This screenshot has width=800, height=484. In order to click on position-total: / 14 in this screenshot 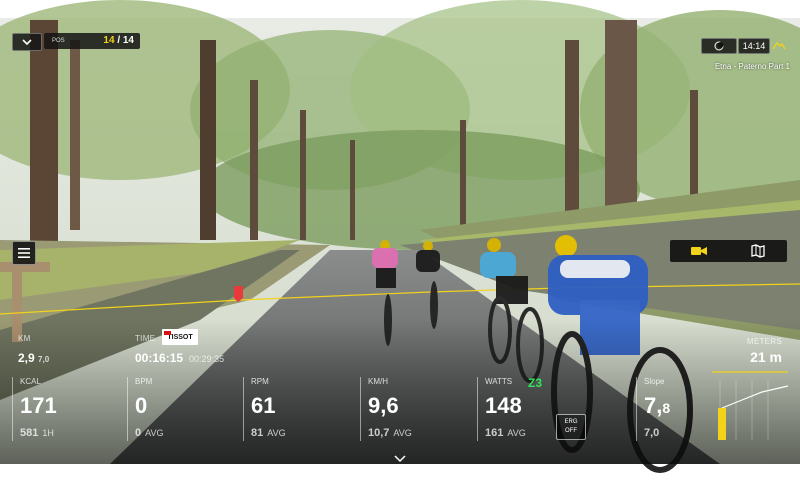, I will do `click(125, 40)`.